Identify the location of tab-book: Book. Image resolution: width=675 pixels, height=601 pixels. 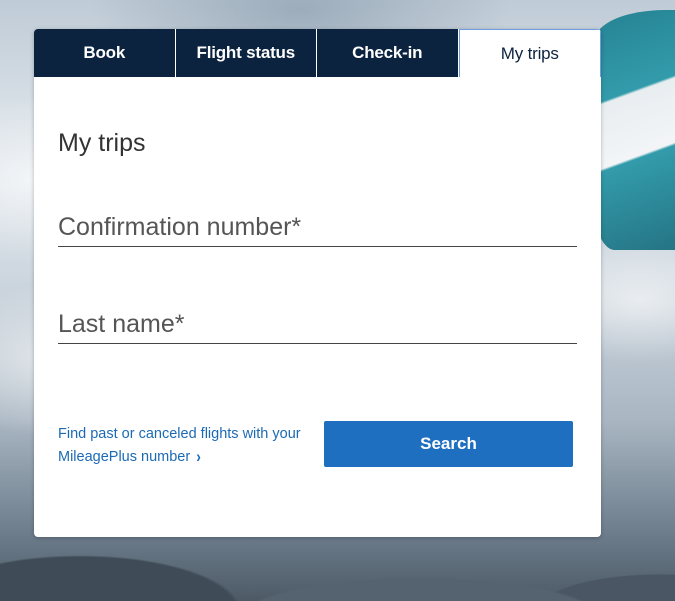
(105, 53).